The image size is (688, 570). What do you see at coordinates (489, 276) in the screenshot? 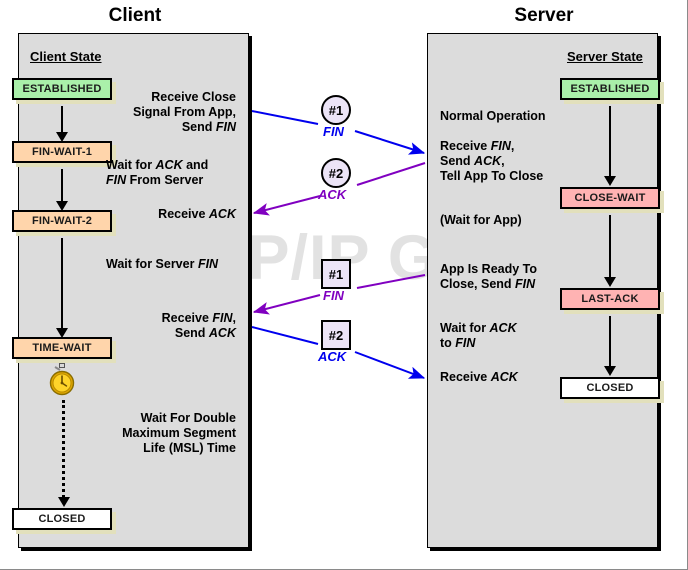
I see `server-note-app-ready-to-close: App Is Ready To Close, Send FIN` at bounding box center [489, 276].